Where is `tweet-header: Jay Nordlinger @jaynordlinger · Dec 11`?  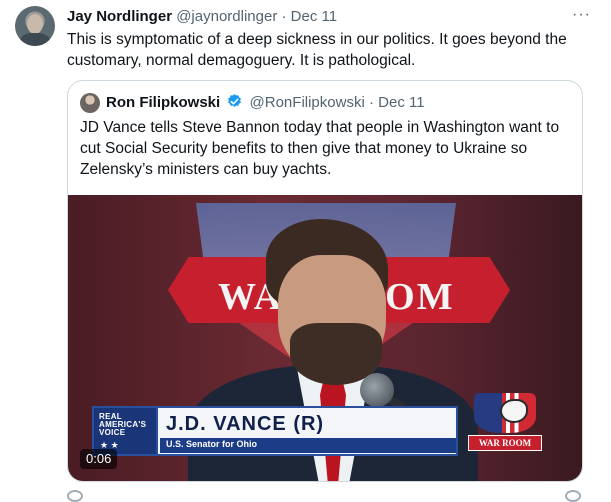
tweet-header: Jay Nordlinger @jaynordlinger · Dec 11 is located at coordinates (329, 17).